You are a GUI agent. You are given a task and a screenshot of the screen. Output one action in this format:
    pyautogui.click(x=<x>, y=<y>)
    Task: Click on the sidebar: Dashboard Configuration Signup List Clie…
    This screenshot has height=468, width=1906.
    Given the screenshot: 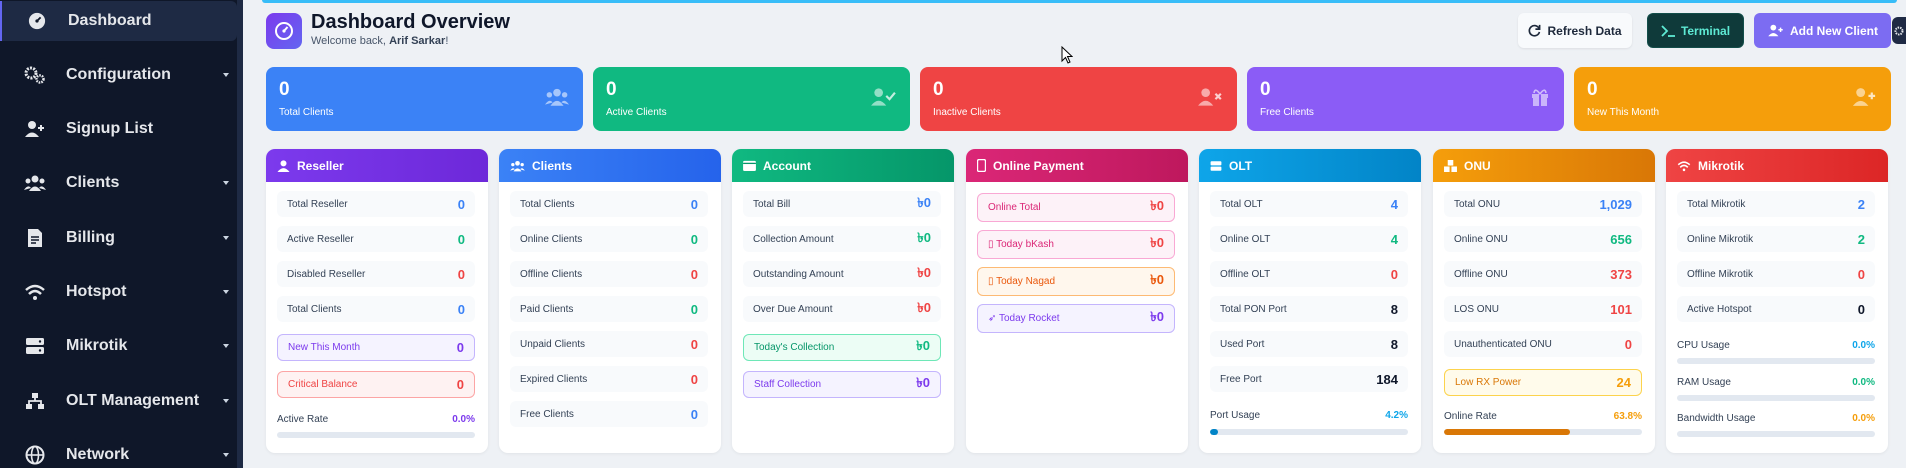 What is the action you would take?
    pyautogui.click(x=121, y=234)
    